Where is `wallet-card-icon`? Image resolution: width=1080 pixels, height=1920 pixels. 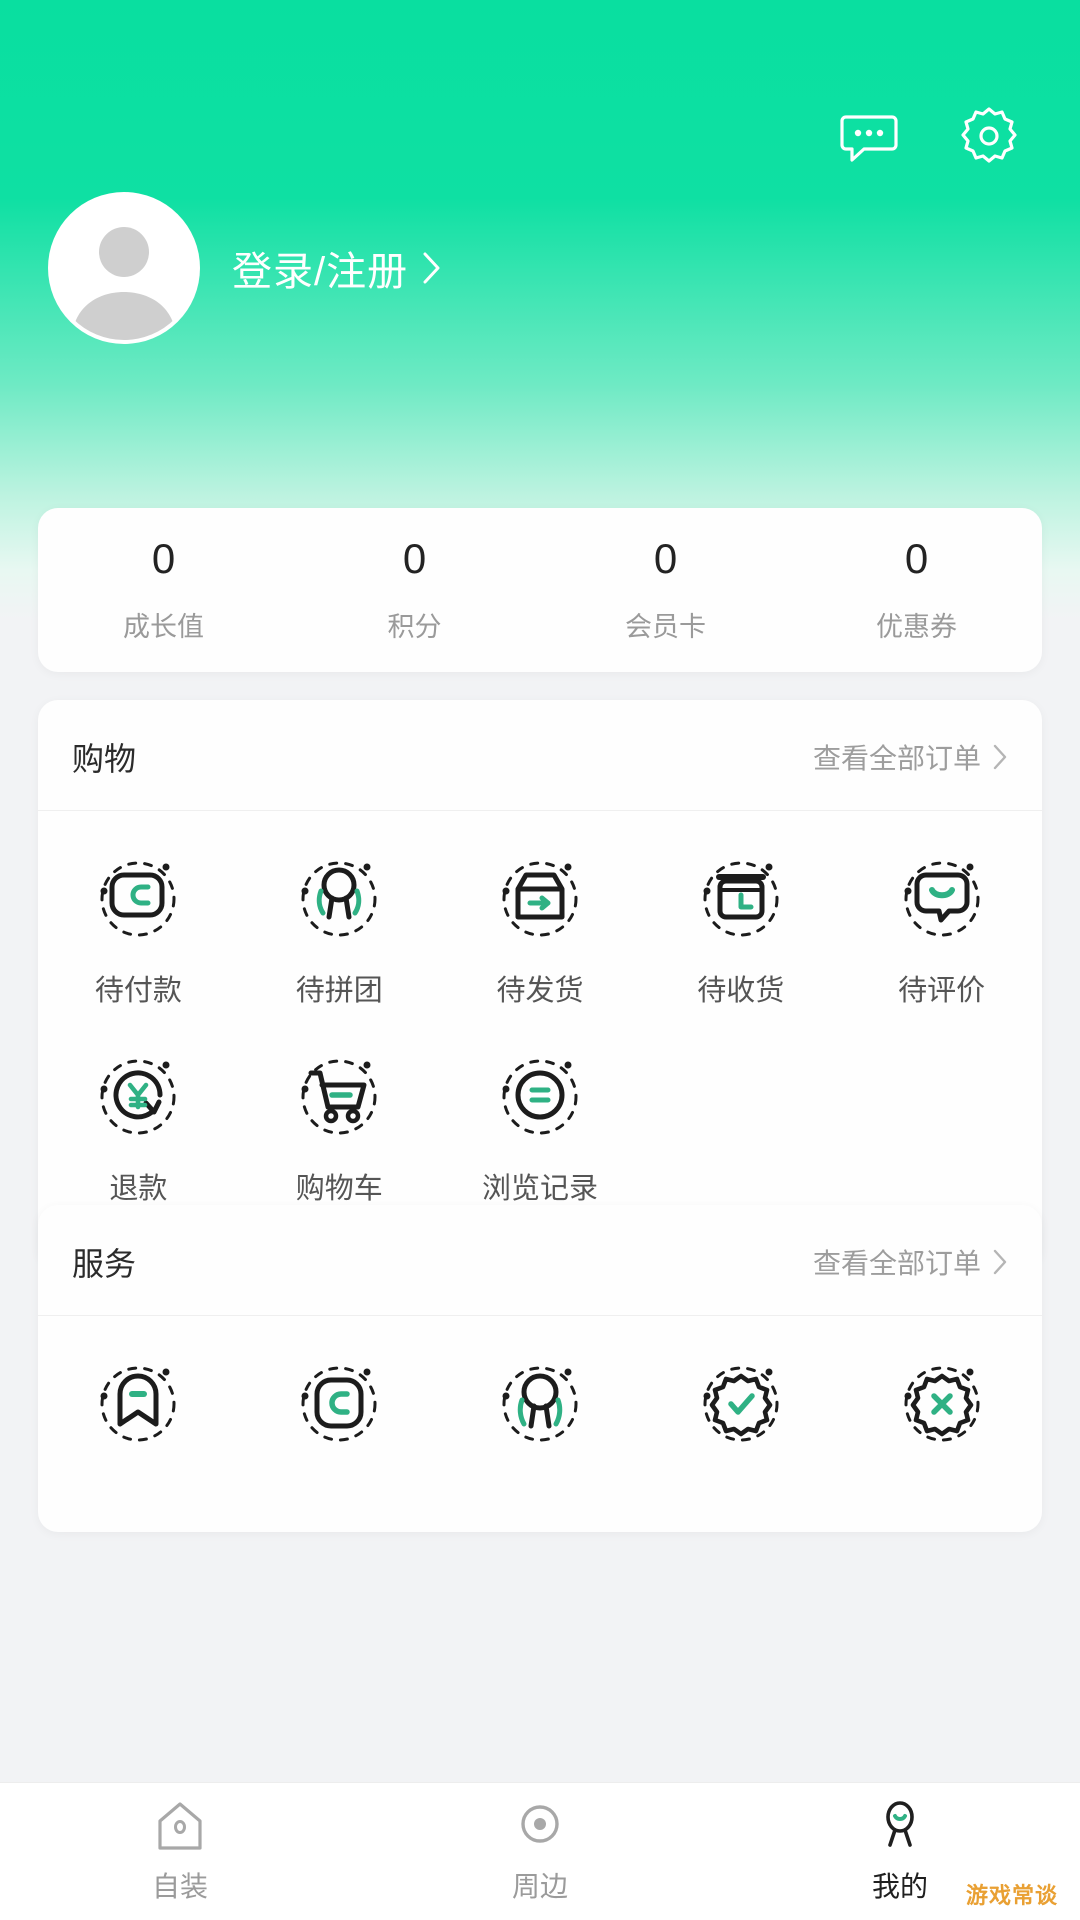 wallet-card-icon is located at coordinates (138, 899).